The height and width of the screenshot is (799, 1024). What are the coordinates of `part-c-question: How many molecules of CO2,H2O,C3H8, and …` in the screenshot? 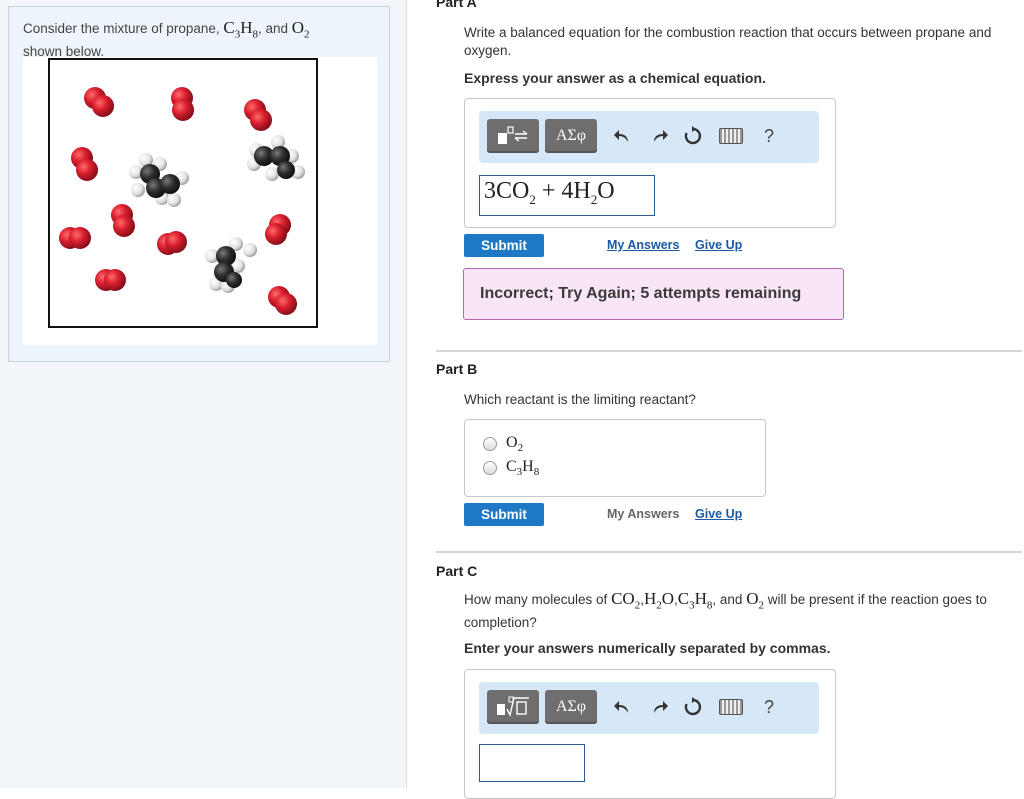 It's located at (725, 610).